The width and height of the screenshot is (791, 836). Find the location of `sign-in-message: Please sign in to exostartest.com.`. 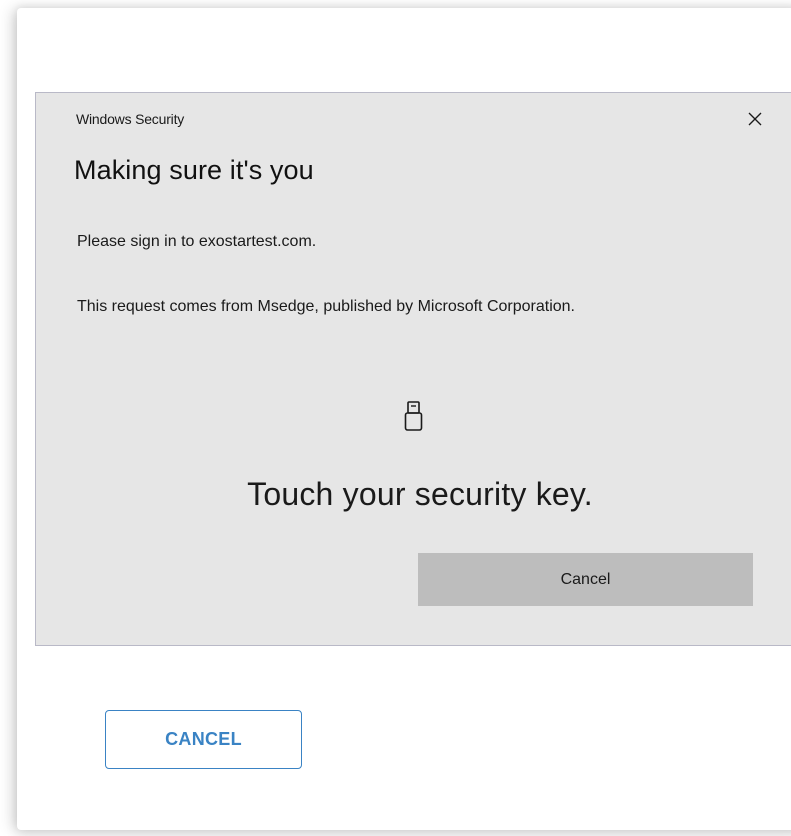

sign-in-message: Please sign in to exostartest.com. is located at coordinates (197, 241).